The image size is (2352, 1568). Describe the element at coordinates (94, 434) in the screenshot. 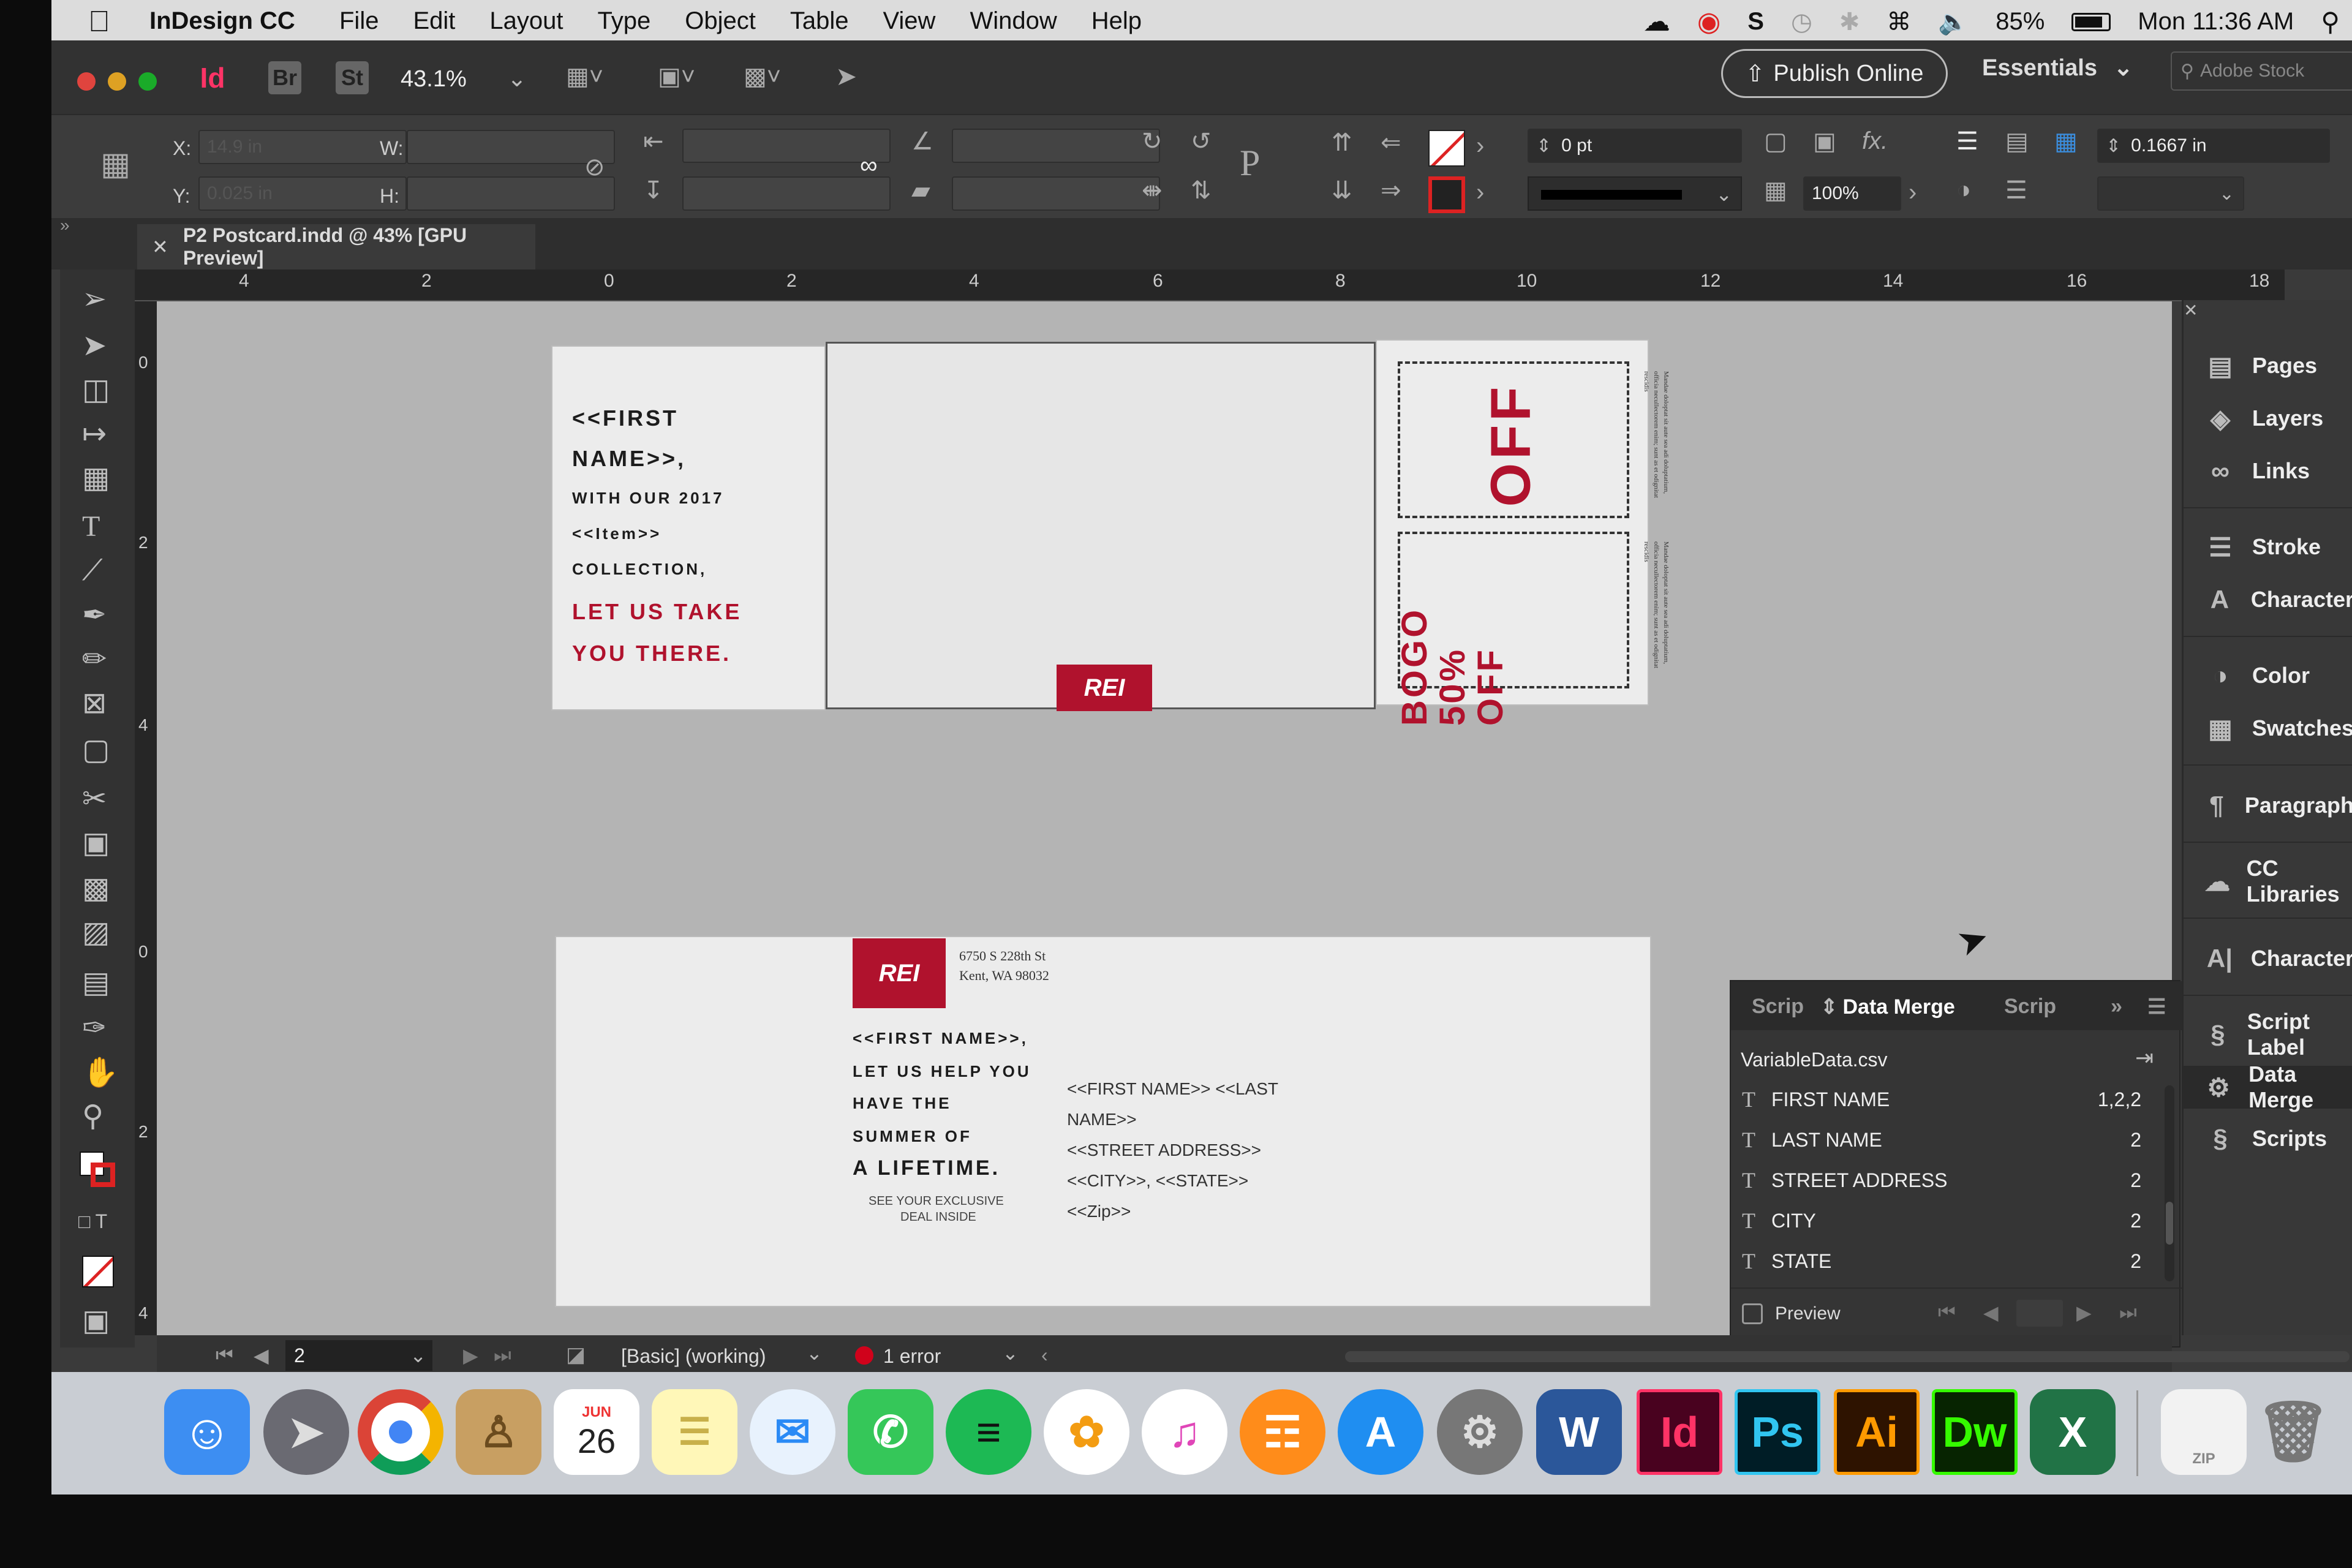

I see `gap-tool-icon: ↦` at that location.